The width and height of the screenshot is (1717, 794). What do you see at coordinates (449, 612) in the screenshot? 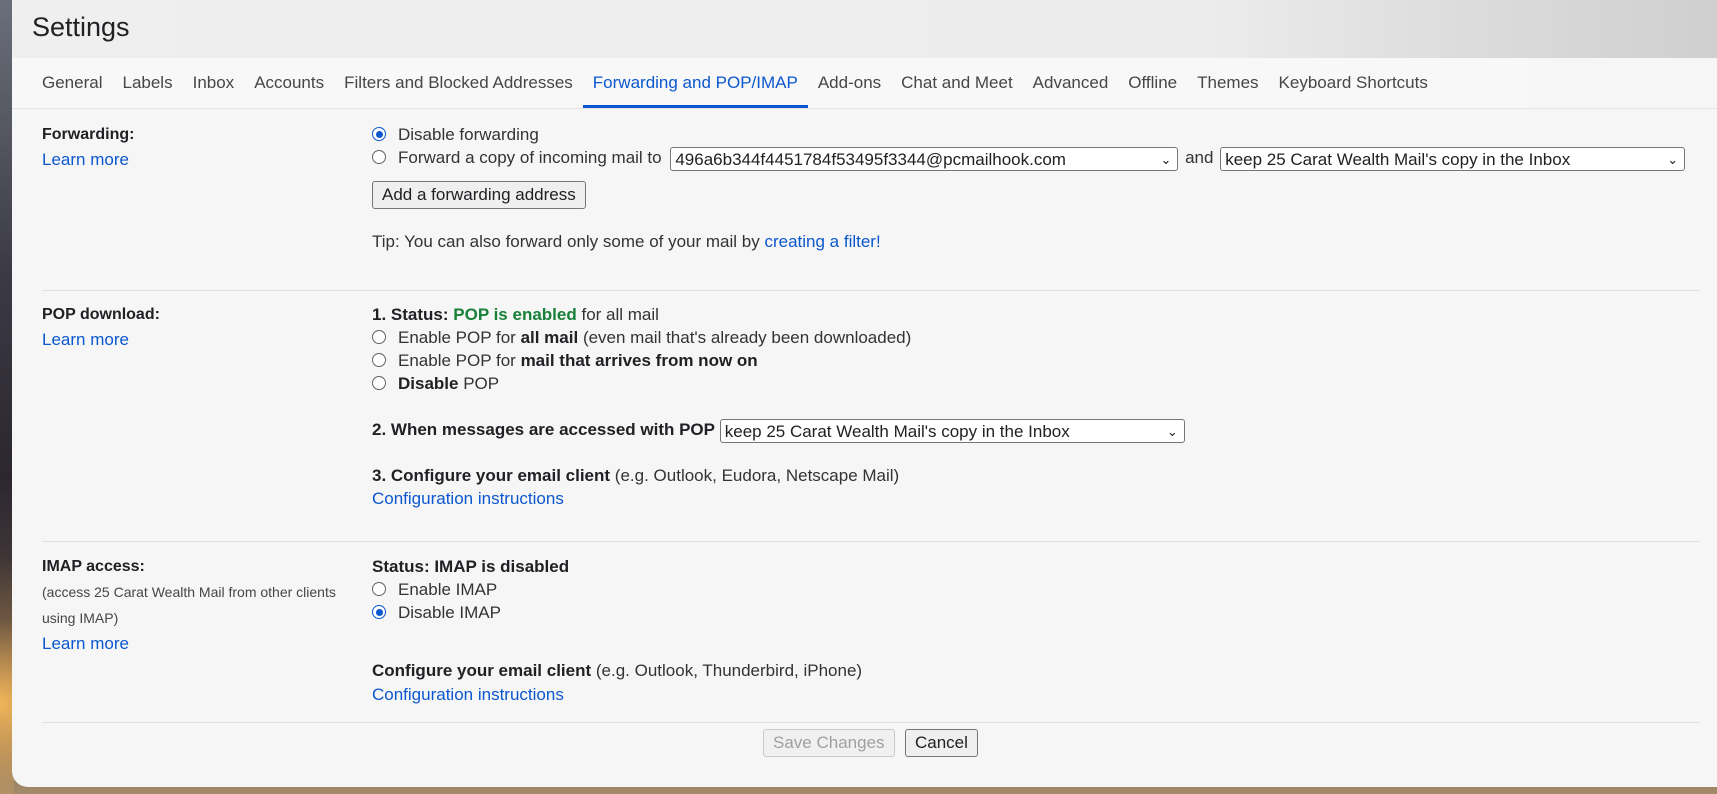
I see `imap-disable-label: Disable IMAP` at bounding box center [449, 612].